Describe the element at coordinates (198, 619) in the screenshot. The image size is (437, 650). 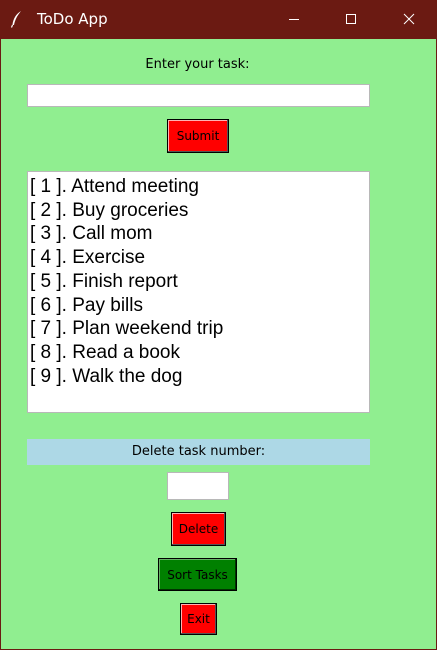
I see `exit-button: Exit` at that location.